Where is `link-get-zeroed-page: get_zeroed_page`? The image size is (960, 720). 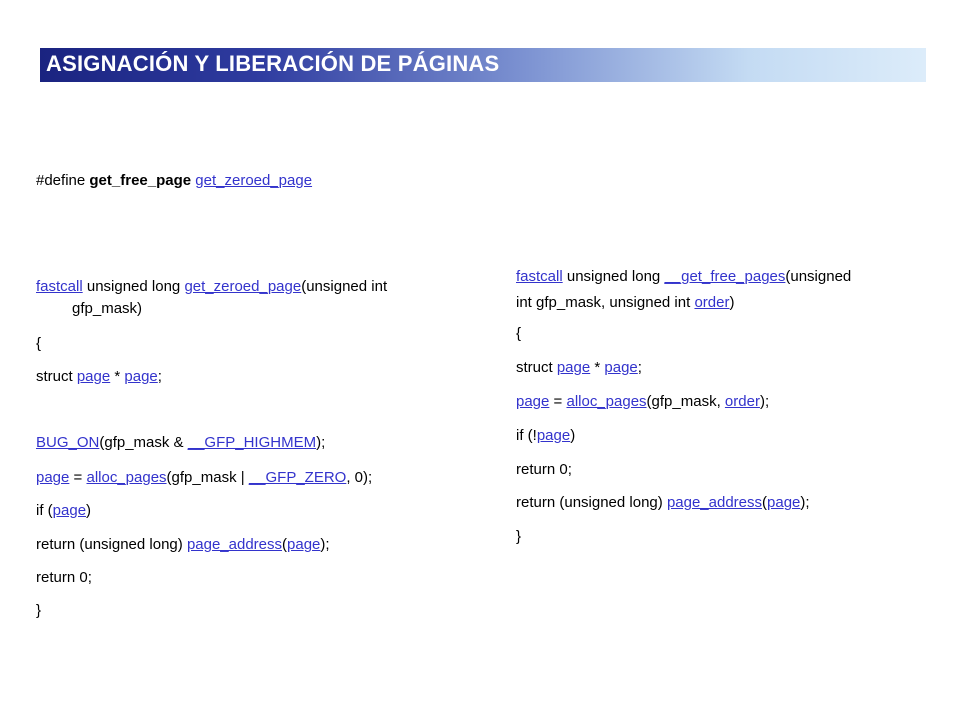
link-get-zeroed-page: get_zeroed_page is located at coordinates (253, 180).